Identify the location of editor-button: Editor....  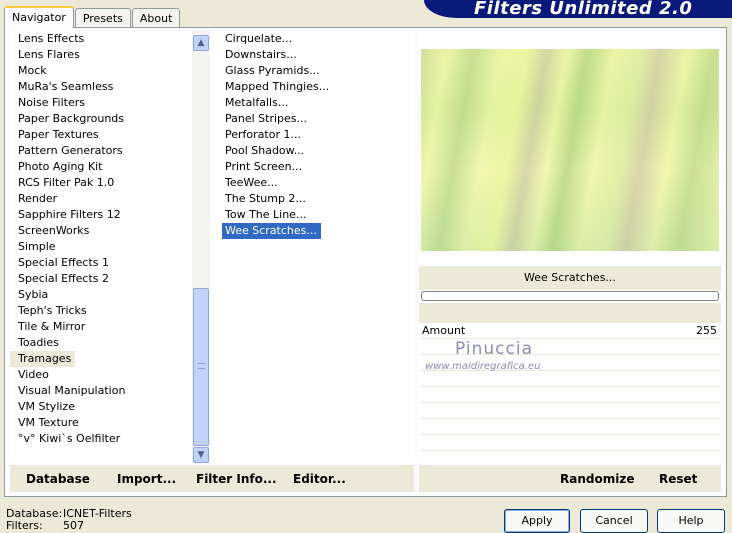
(319, 479).